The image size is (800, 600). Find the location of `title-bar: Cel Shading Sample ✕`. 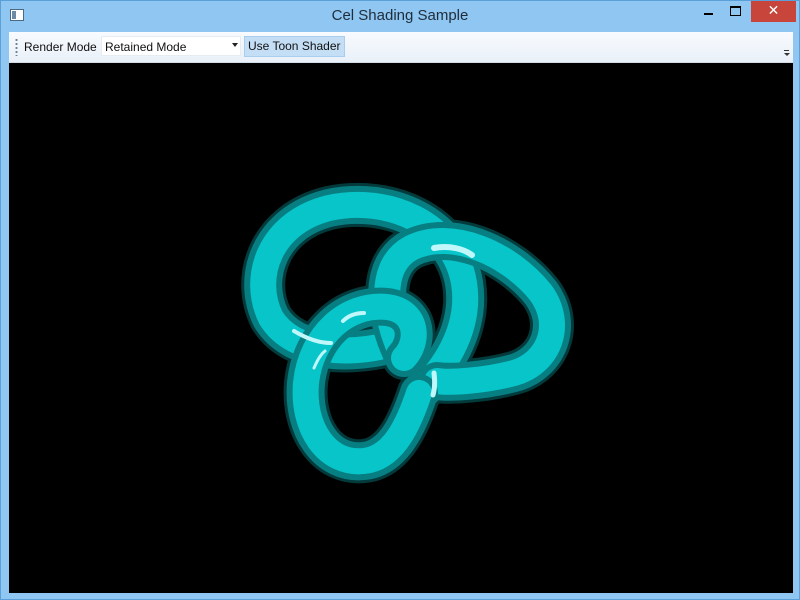

title-bar: Cel Shading Sample ✕ is located at coordinates (400, 16).